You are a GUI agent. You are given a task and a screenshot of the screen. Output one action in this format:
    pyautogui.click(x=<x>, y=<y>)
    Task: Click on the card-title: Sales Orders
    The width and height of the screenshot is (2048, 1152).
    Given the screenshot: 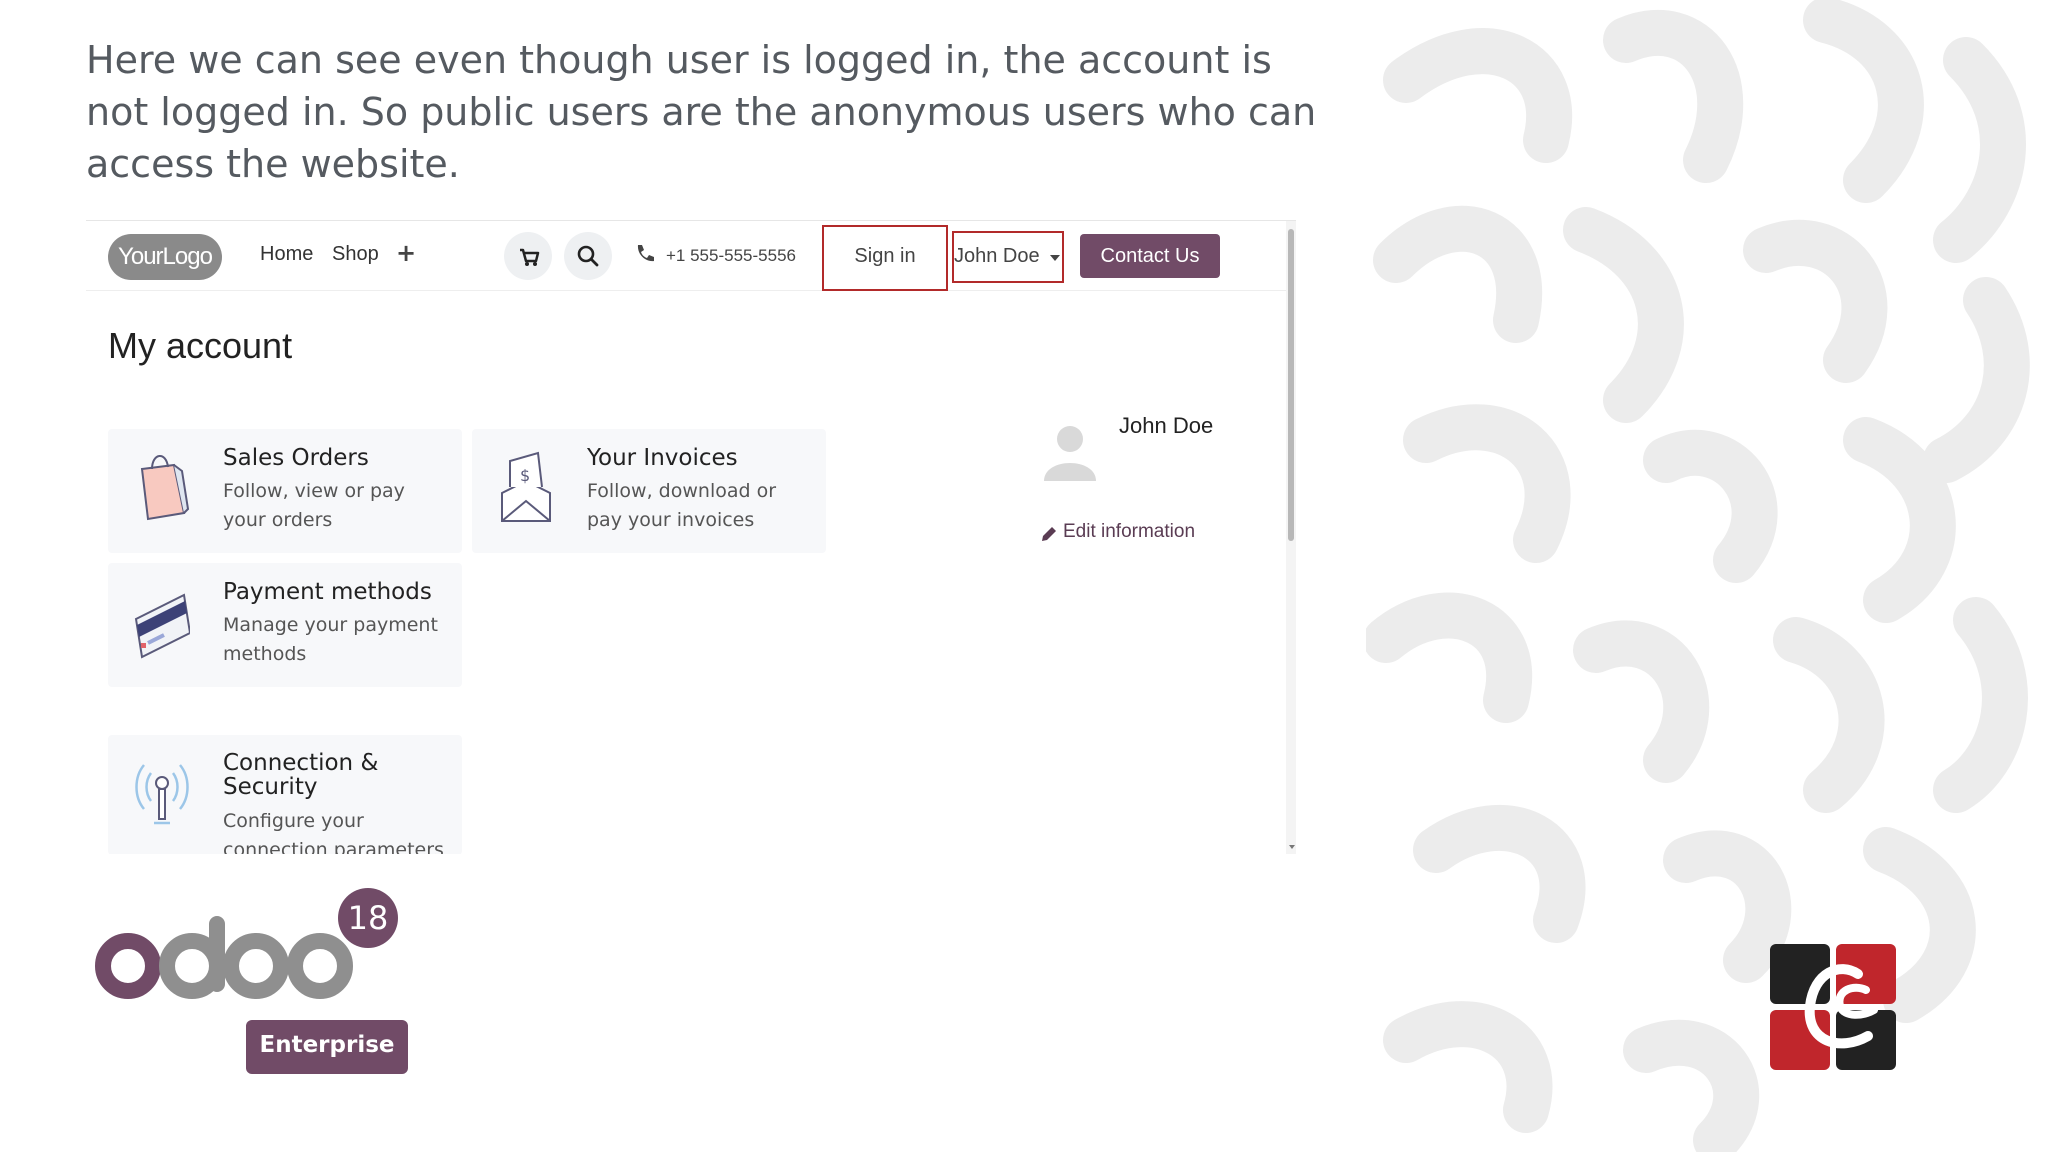 What is the action you would take?
    pyautogui.click(x=296, y=458)
    